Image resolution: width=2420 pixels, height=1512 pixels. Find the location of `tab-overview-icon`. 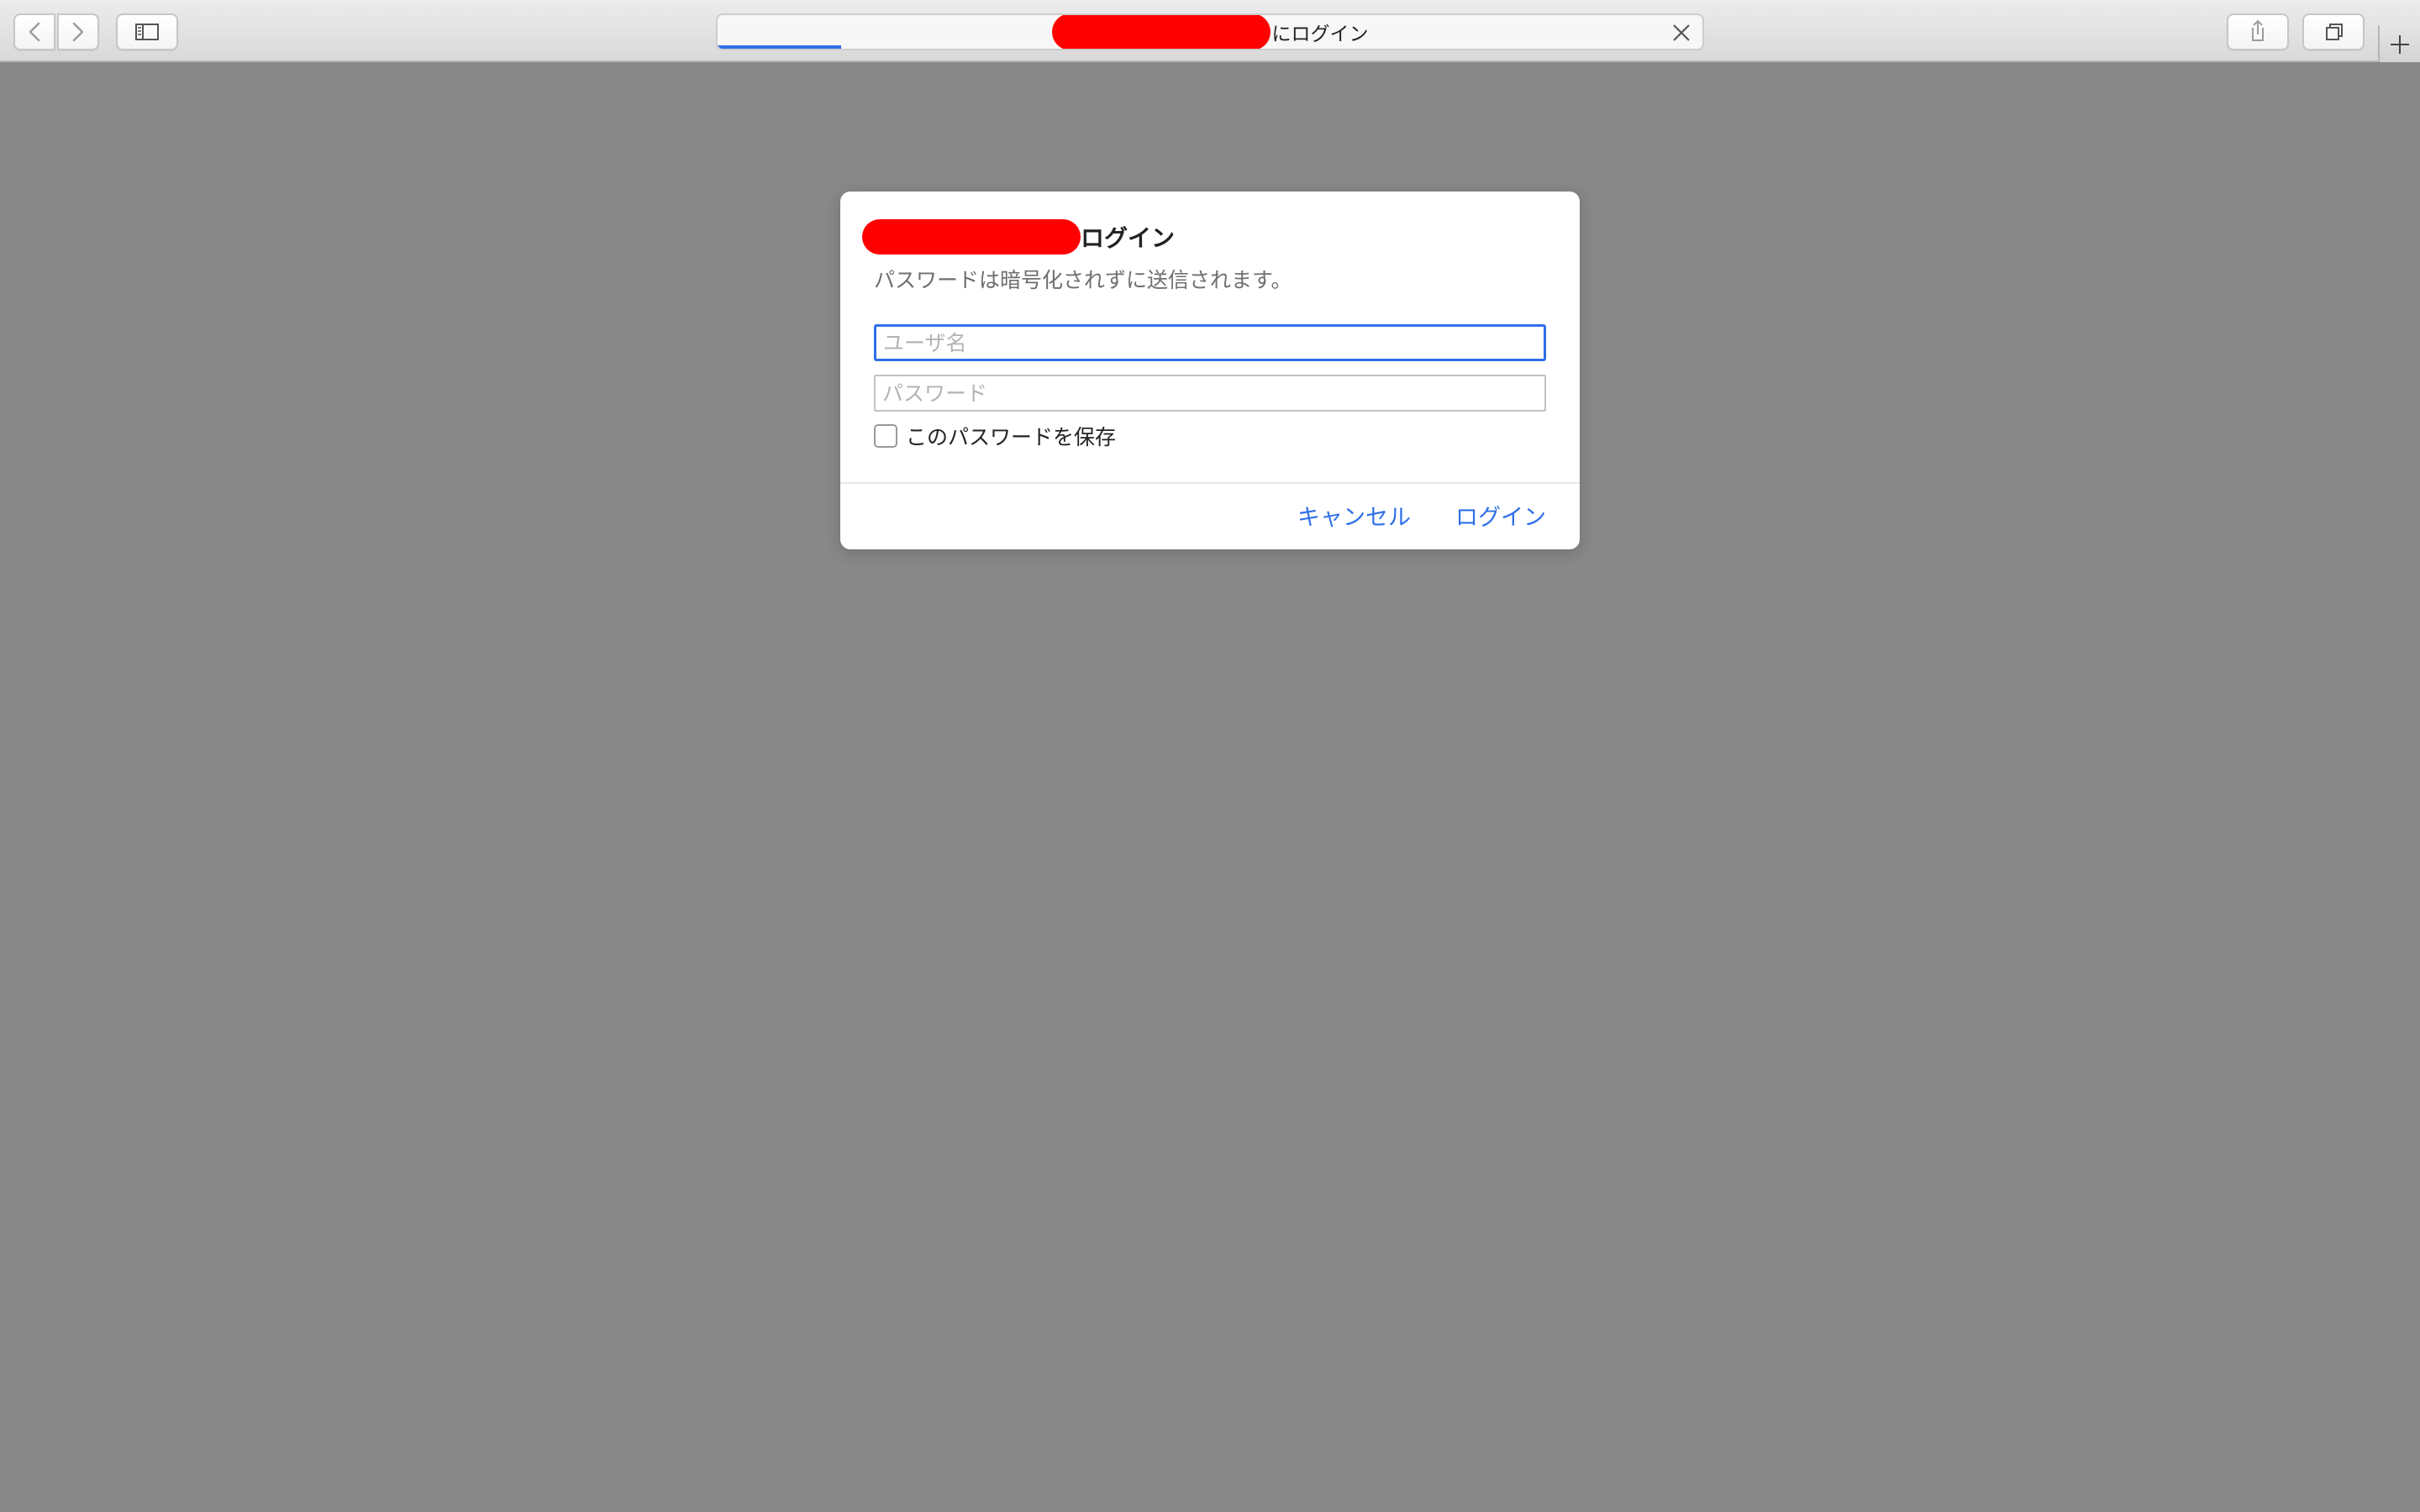

tab-overview-icon is located at coordinates (2334, 32).